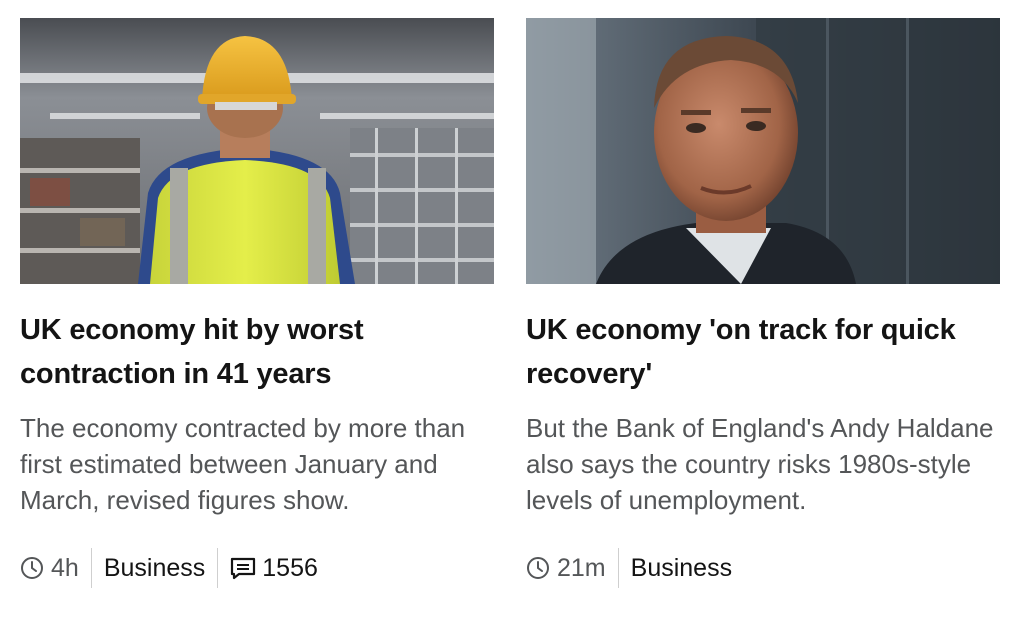 The width and height of the screenshot is (1014, 638). What do you see at coordinates (243, 568) in the screenshot?
I see `comment-icon` at bounding box center [243, 568].